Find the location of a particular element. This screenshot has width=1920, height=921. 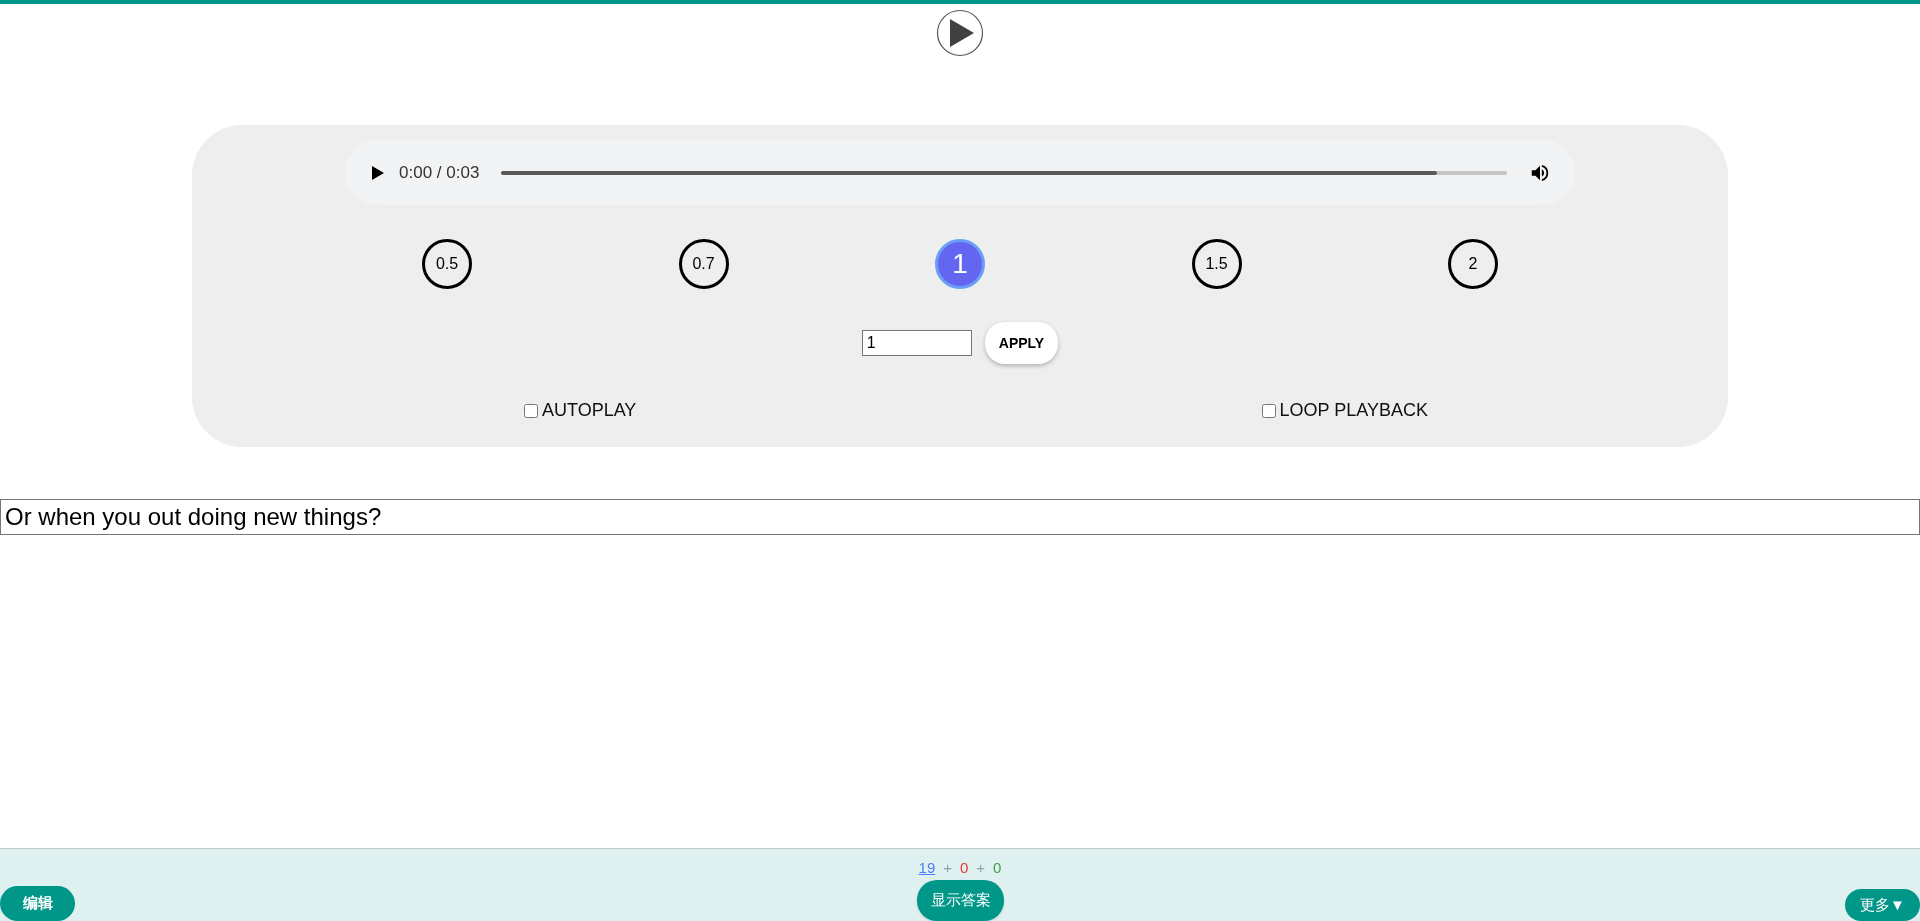

speed-button: 1 is located at coordinates (960, 264).